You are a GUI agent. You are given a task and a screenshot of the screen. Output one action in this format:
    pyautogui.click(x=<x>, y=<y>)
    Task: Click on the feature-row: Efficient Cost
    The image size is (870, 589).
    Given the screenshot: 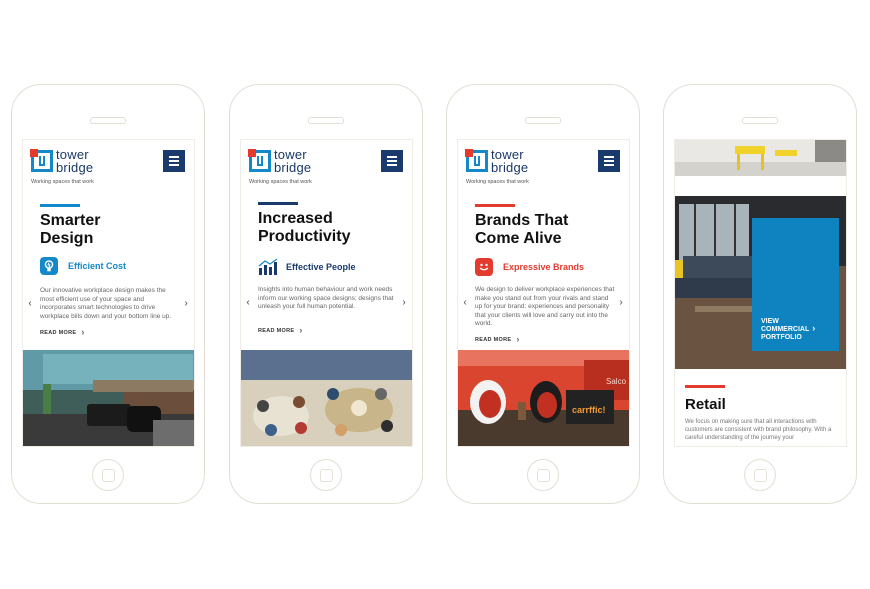 What is the action you would take?
    pyautogui.click(x=115, y=268)
    